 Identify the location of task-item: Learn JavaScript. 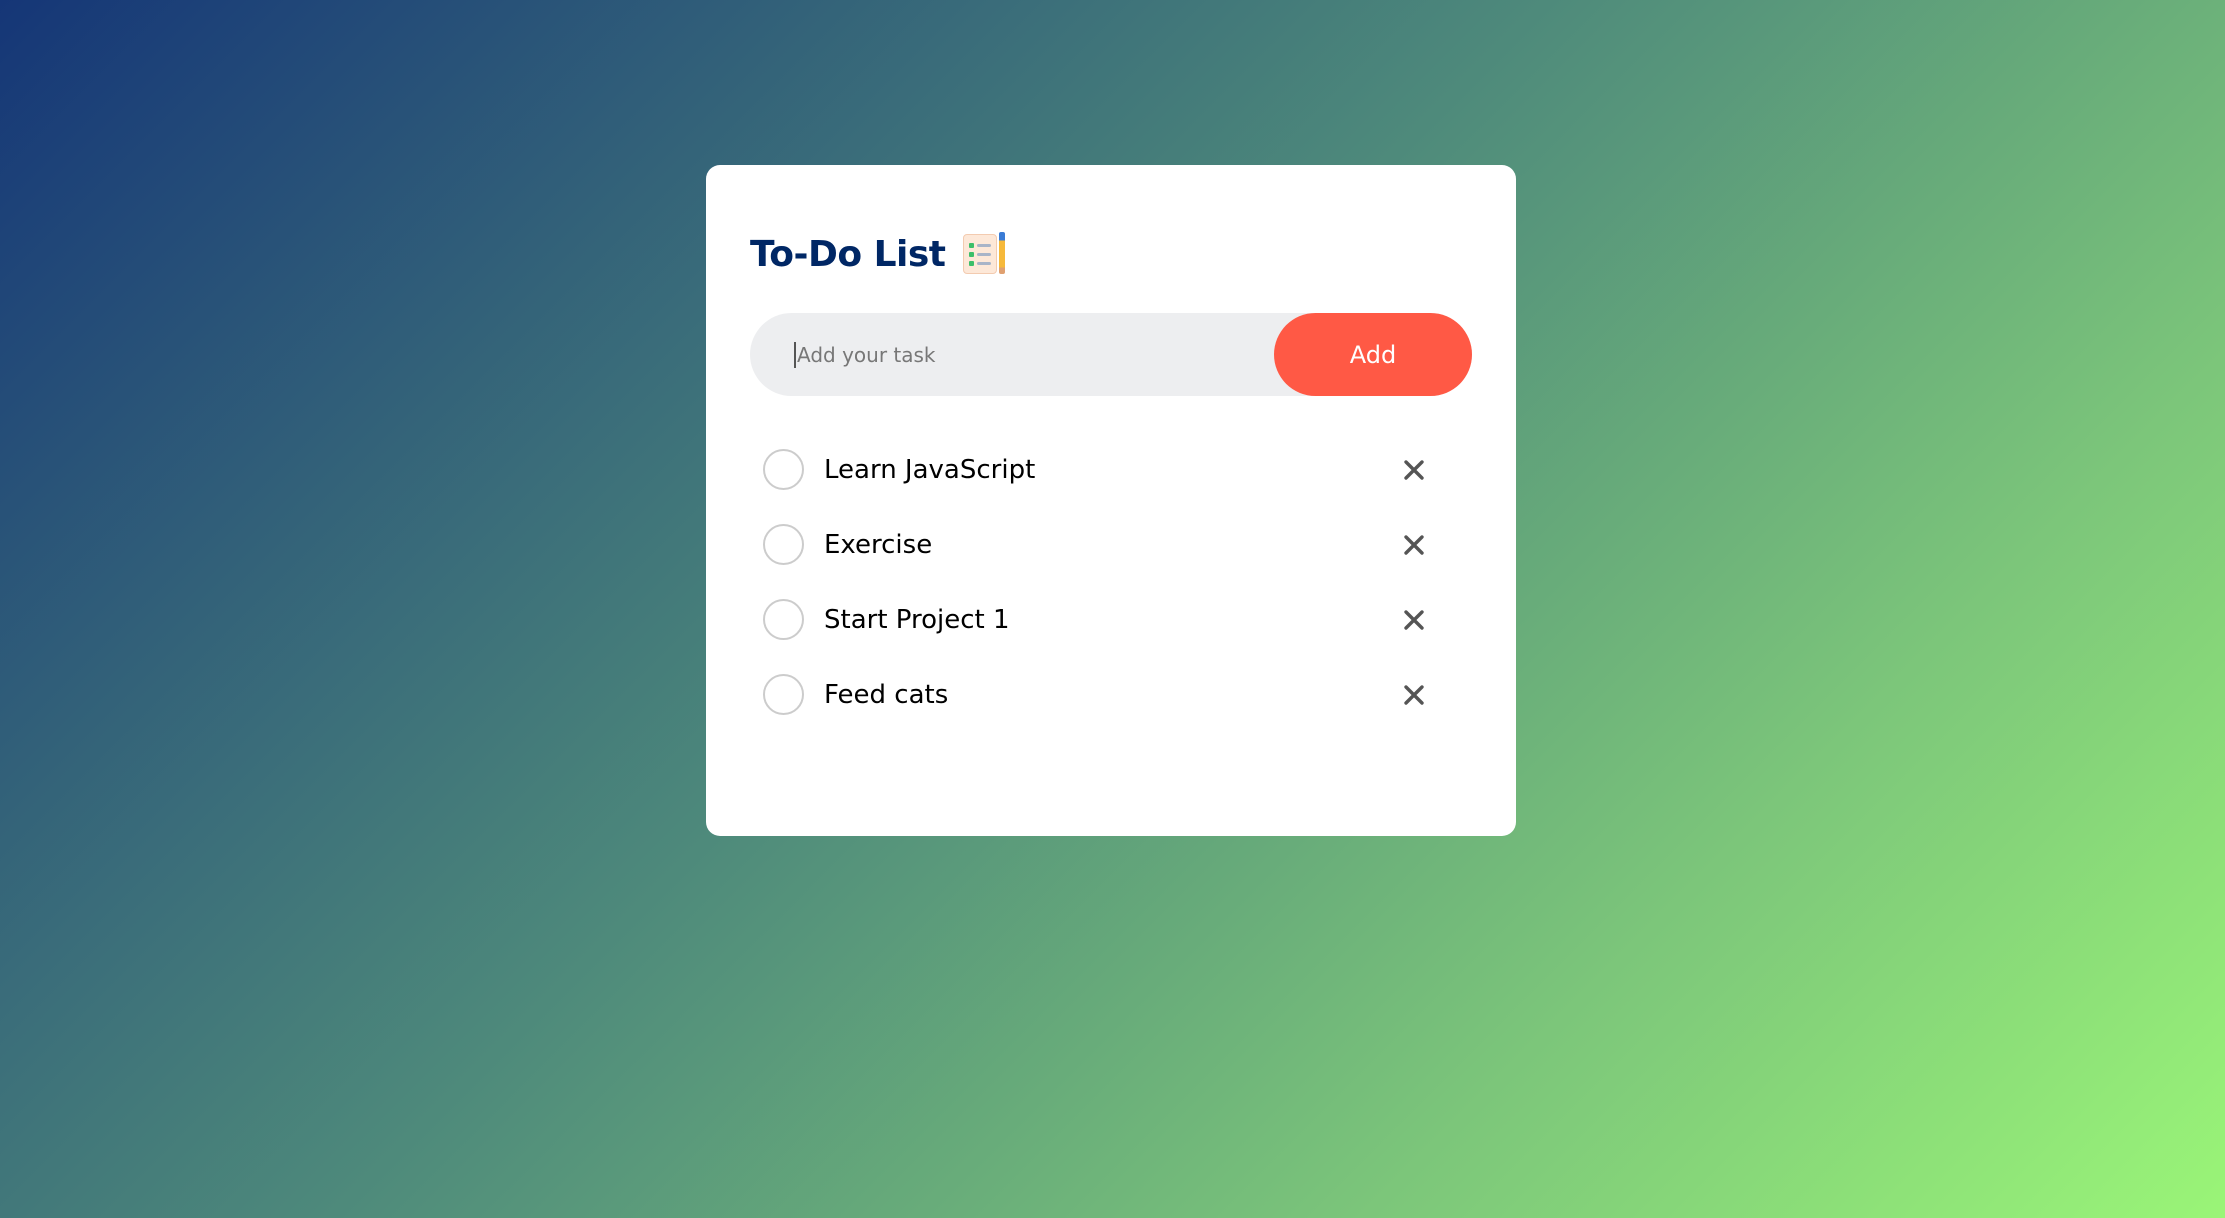
(1111, 469).